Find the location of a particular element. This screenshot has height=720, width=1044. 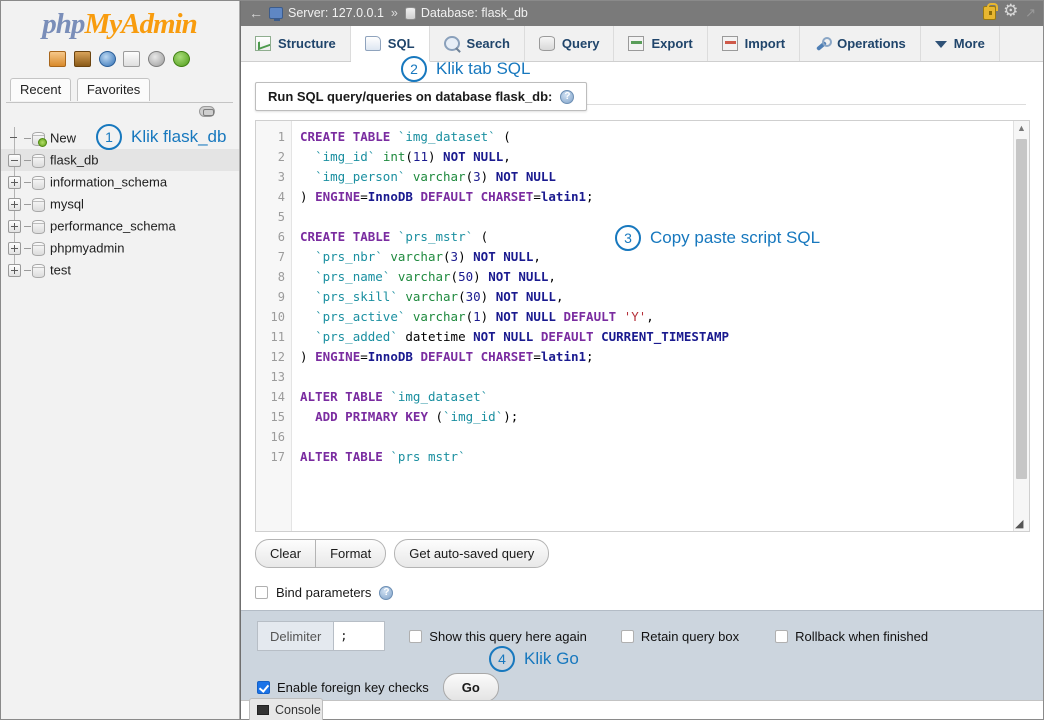

sql-line: CREATE TABLE `img_dataset` ( is located at coordinates (405, 136).